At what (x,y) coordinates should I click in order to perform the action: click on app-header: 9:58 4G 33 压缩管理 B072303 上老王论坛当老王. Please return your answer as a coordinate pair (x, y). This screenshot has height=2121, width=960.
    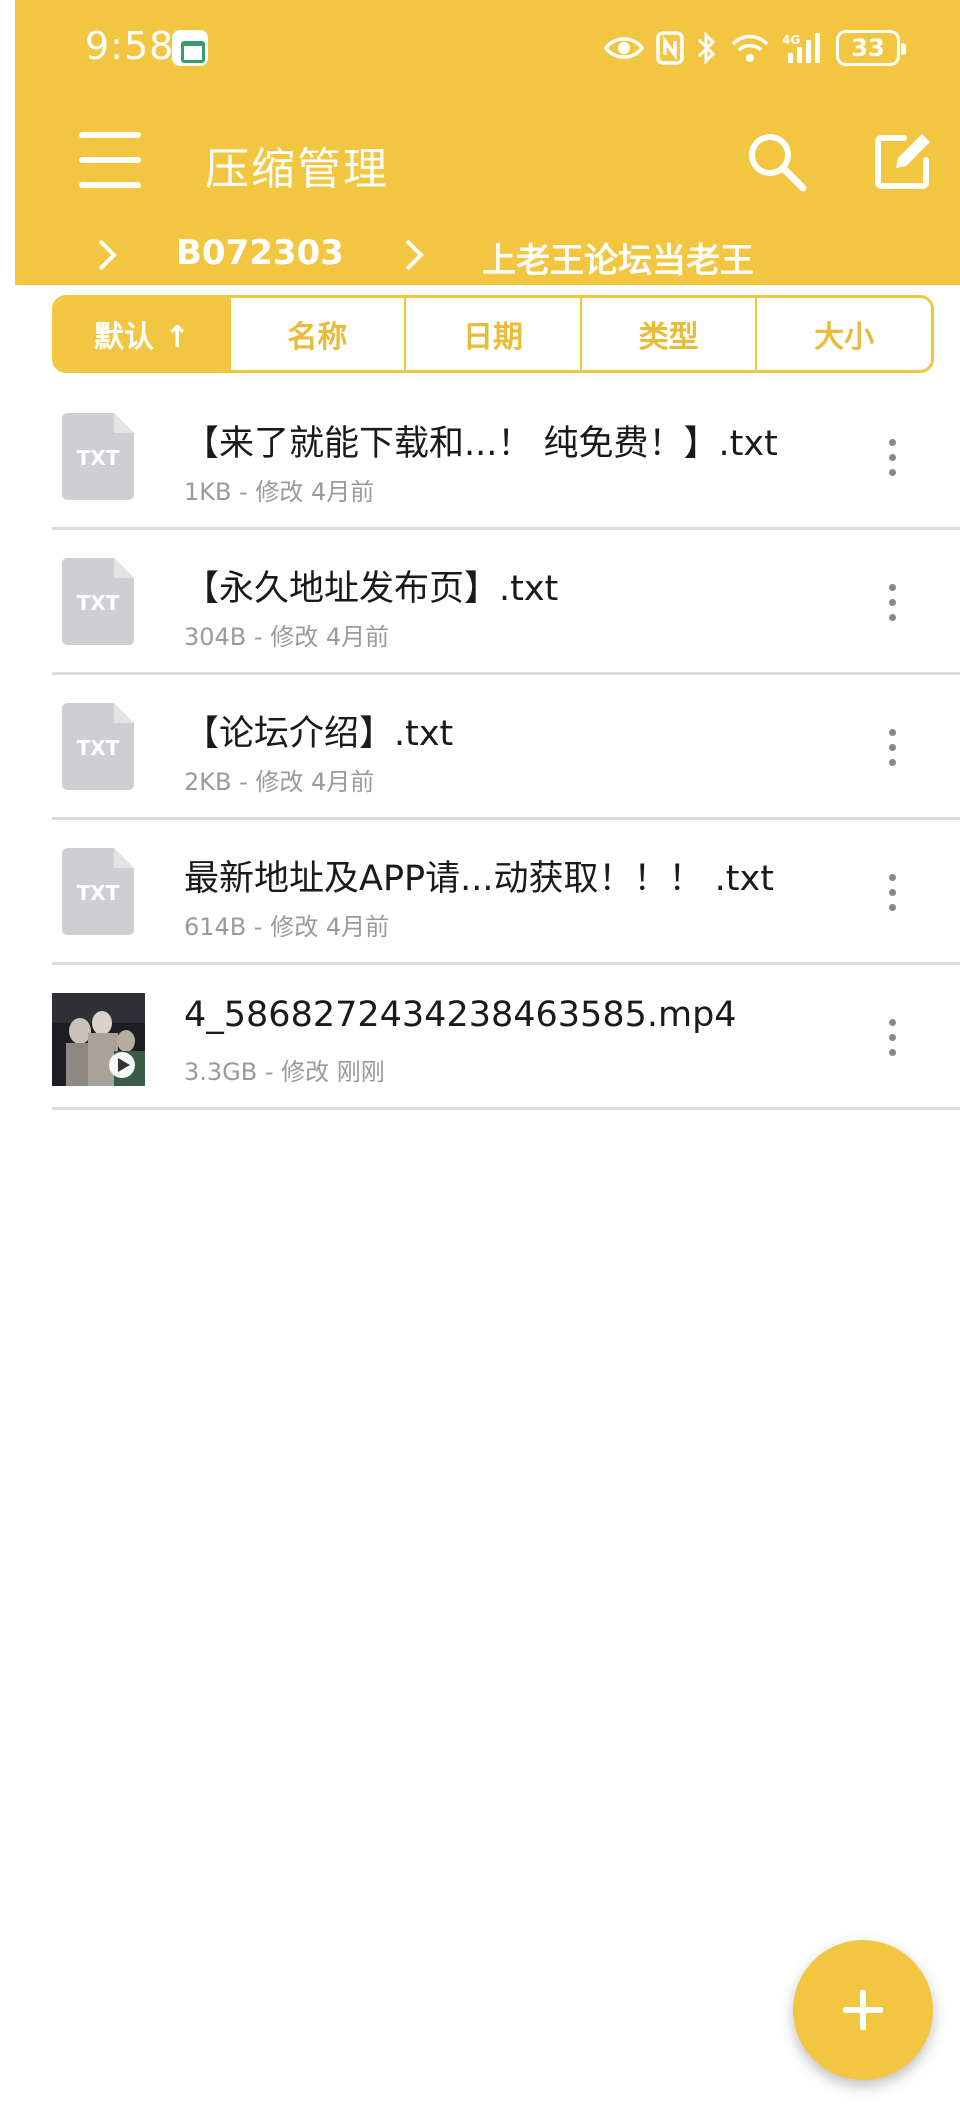
    Looking at the image, I should click on (487, 142).